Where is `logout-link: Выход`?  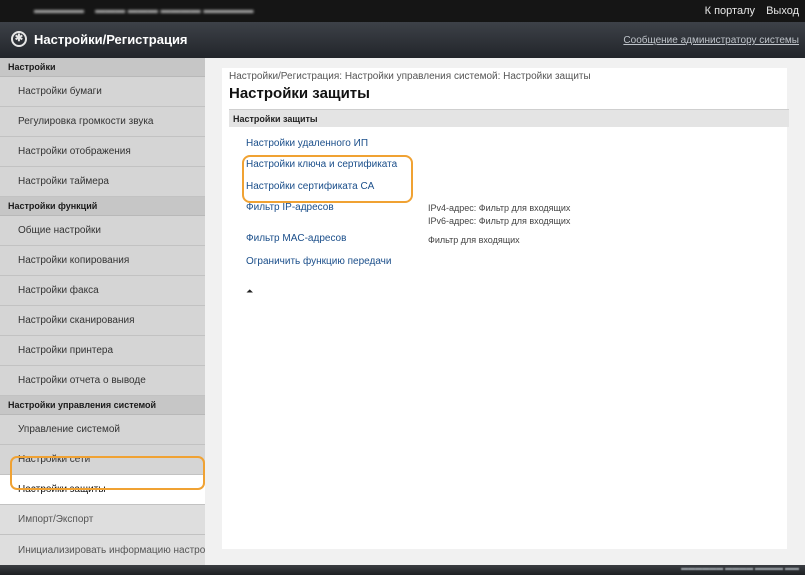 logout-link: Выход is located at coordinates (782, 11).